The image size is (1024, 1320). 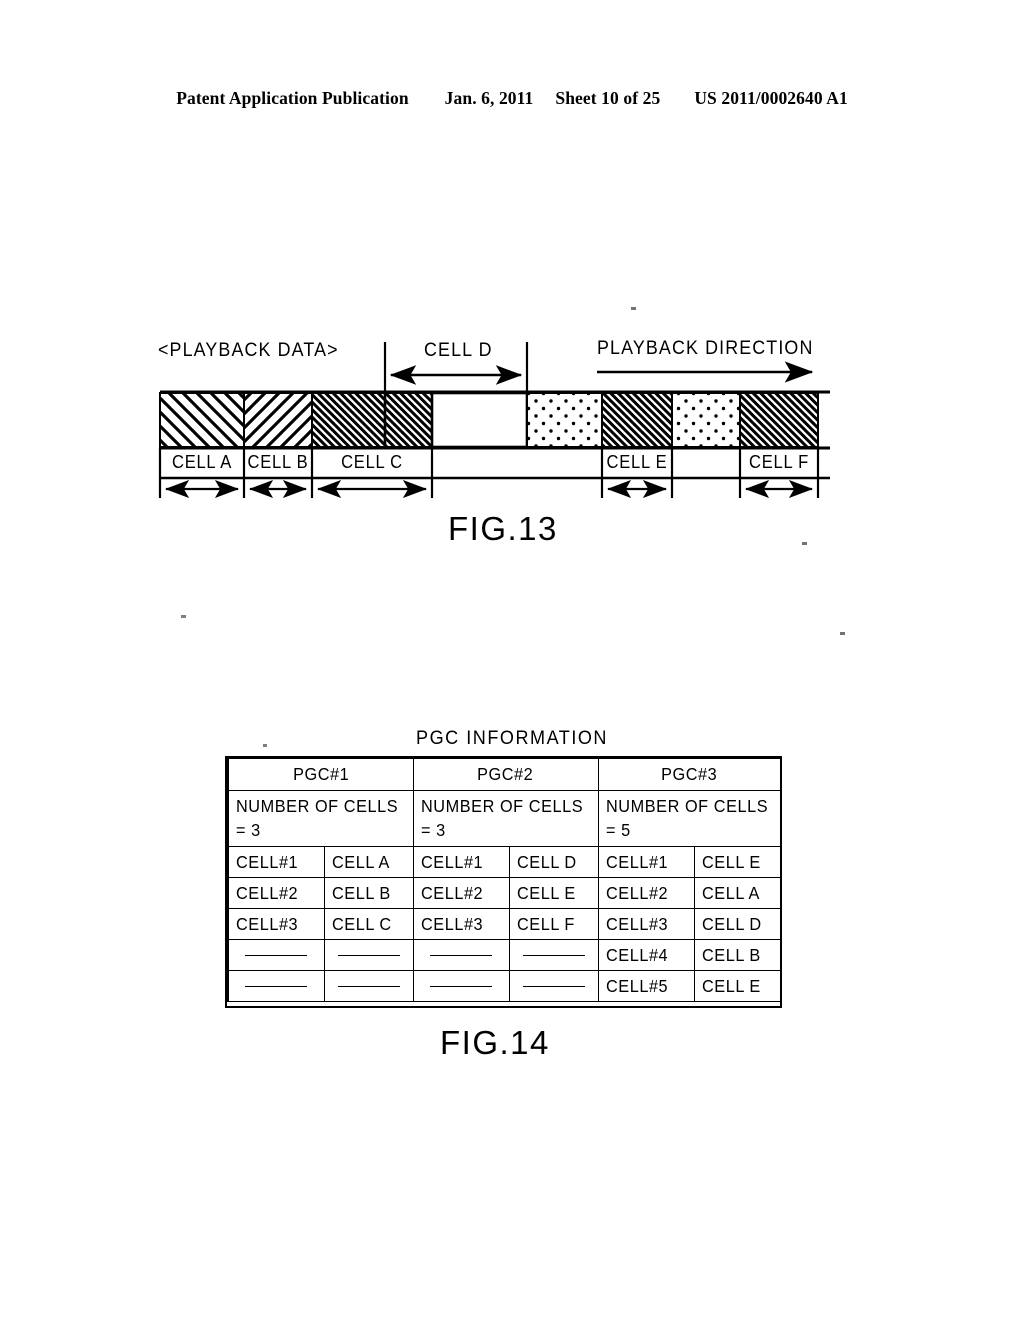 What do you see at coordinates (320, 774) in the screenshot?
I see `pgc1-header: PGC#1` at bounding box center [320, 774].